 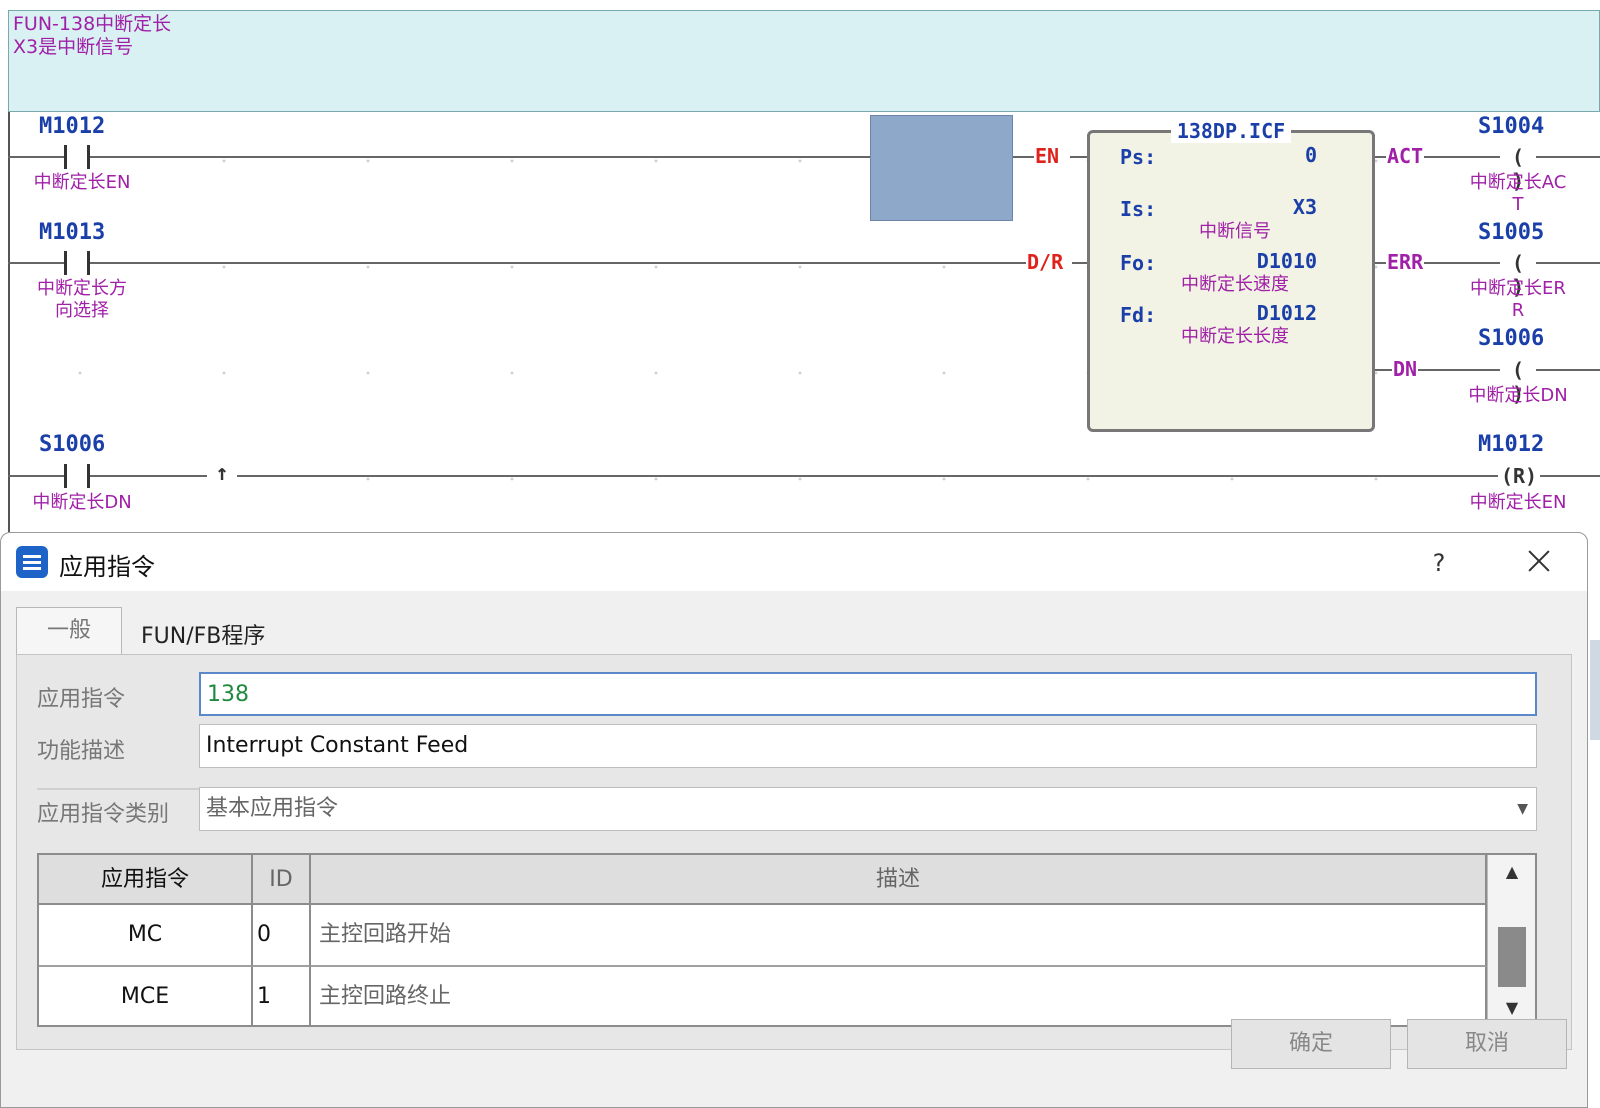 What do you see at coordinates (868, 809) in the screenshot?
I see `instruction-category-select: 基本应用指令 ▼` at bounding box center [868, 809].